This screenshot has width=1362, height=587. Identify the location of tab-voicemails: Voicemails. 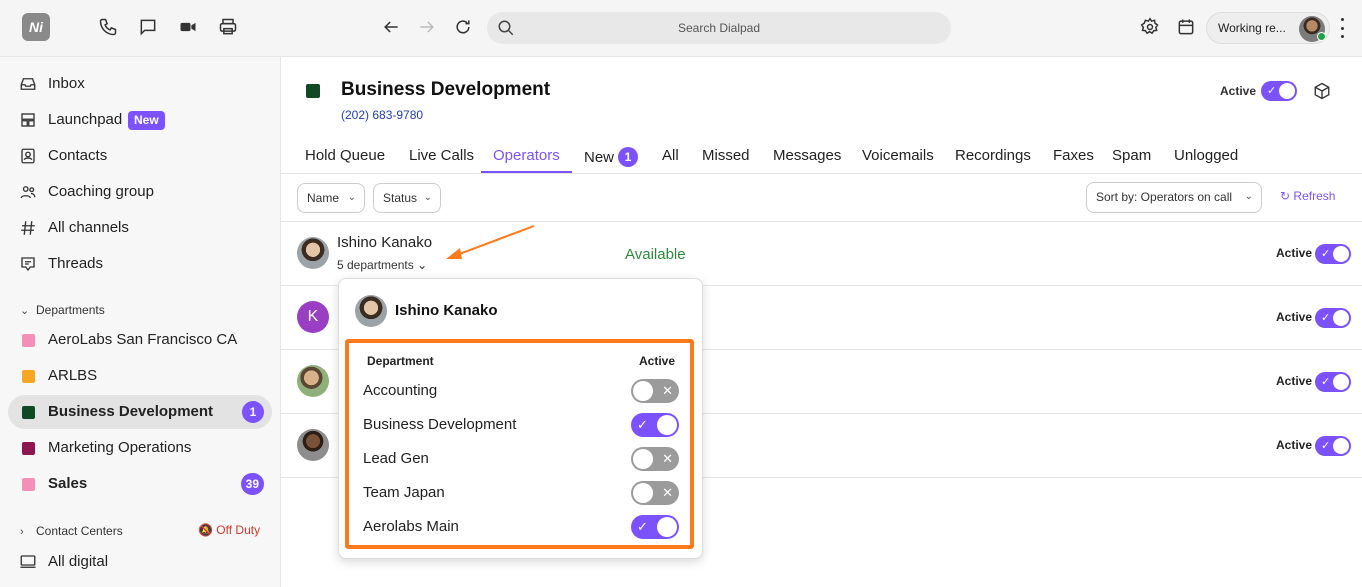
(898, 155).